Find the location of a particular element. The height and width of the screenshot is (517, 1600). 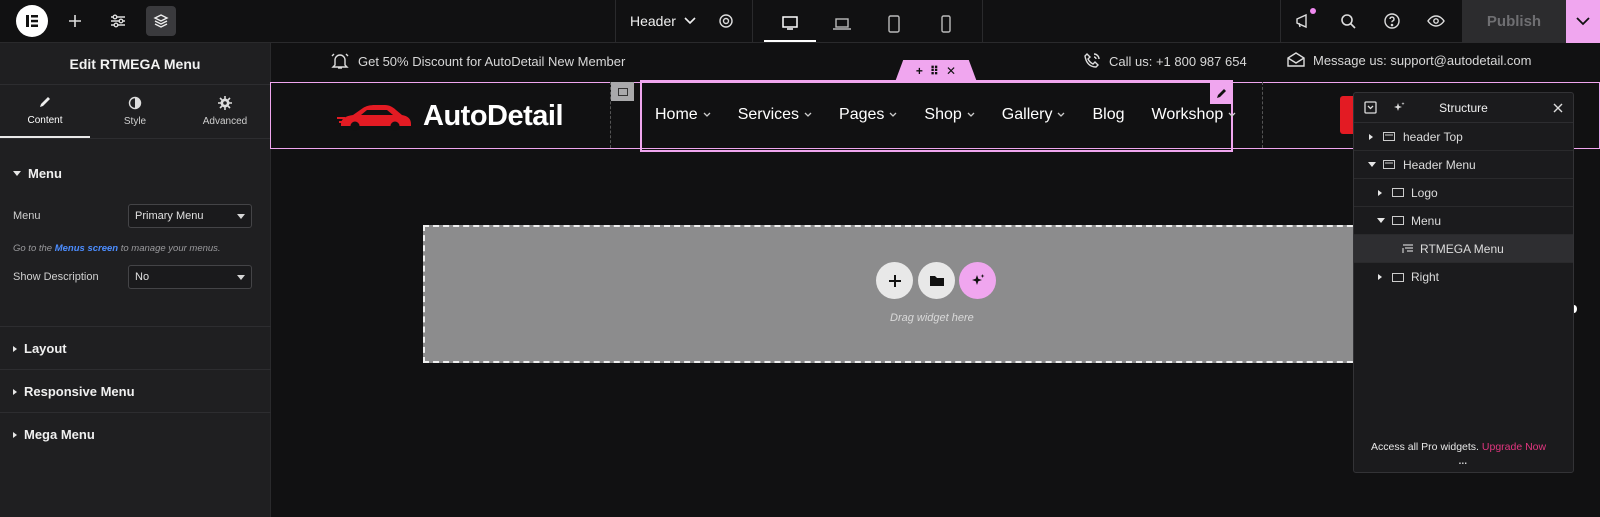

responsive-menu-section-title: Responsive Menu is located at coordinates (79, 391).